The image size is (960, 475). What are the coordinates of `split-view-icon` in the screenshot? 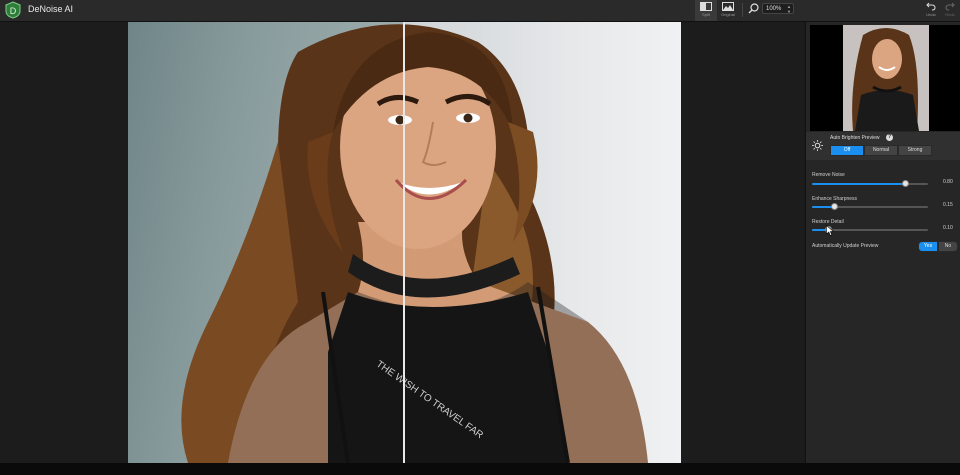 It's located at (706, 6).